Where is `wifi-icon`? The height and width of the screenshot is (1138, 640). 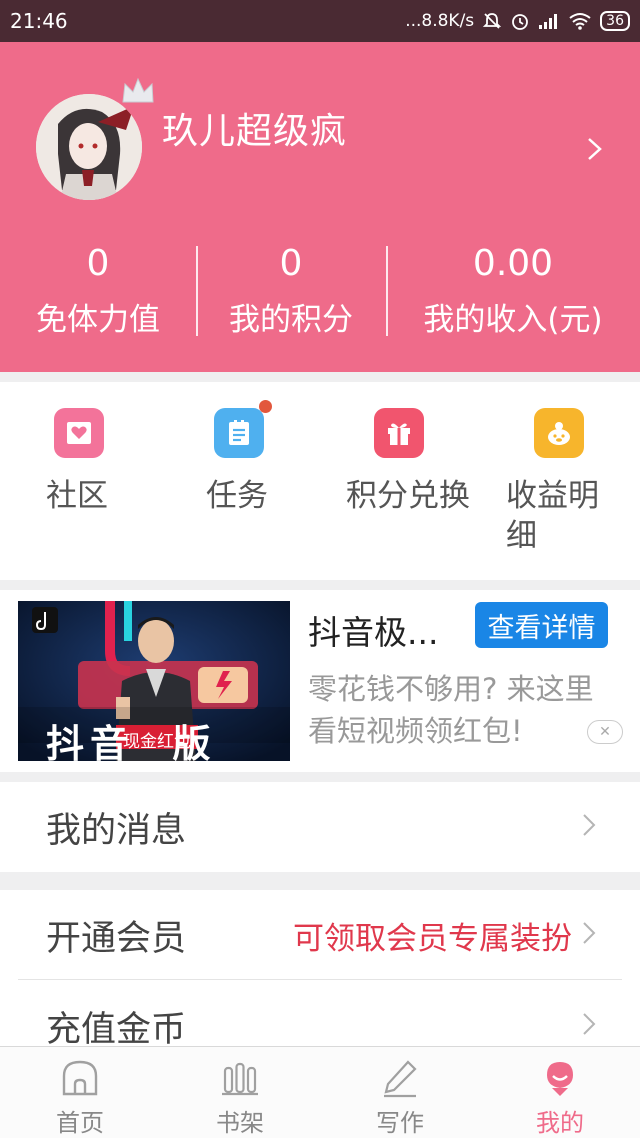 wifi-icon is located at coordinates (580, 21).